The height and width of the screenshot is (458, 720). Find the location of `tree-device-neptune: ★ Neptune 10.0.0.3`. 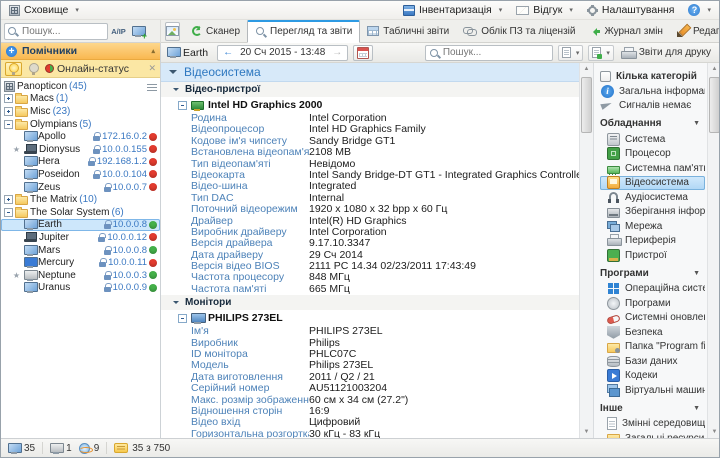

tree-device-neptune: ★ Neptune 10.0.0.3 is located at coordinates (80, 275).